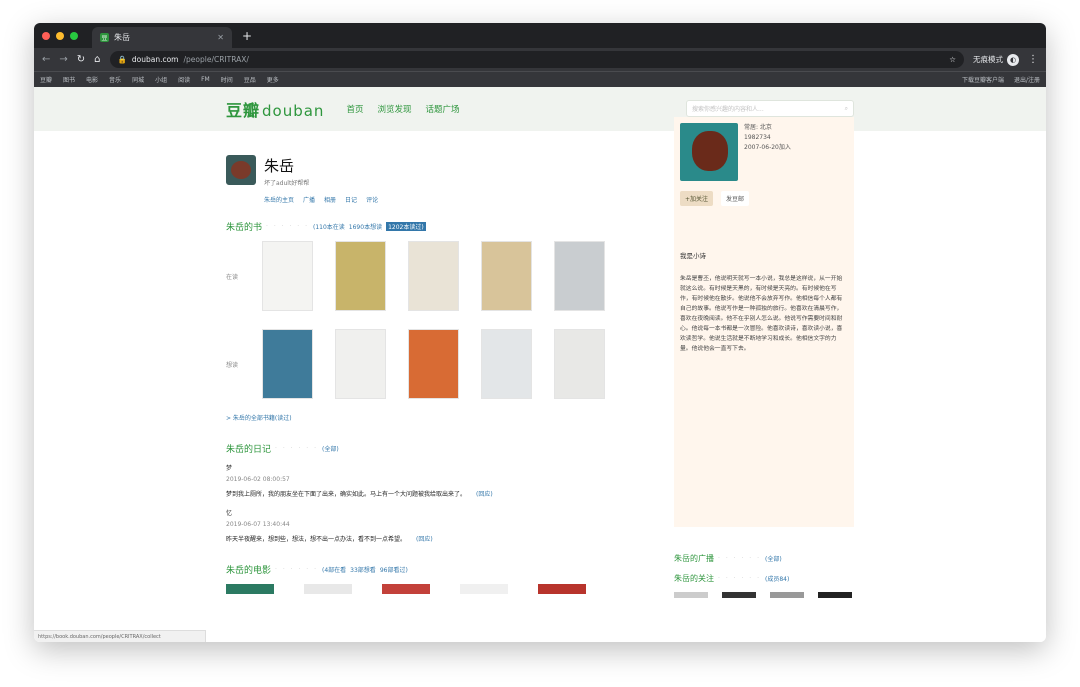  What do you see at coordinates (46, 79) in the screenshot?
I see `bookmark-item: 豆瓣` at bounding box center [46, 79].